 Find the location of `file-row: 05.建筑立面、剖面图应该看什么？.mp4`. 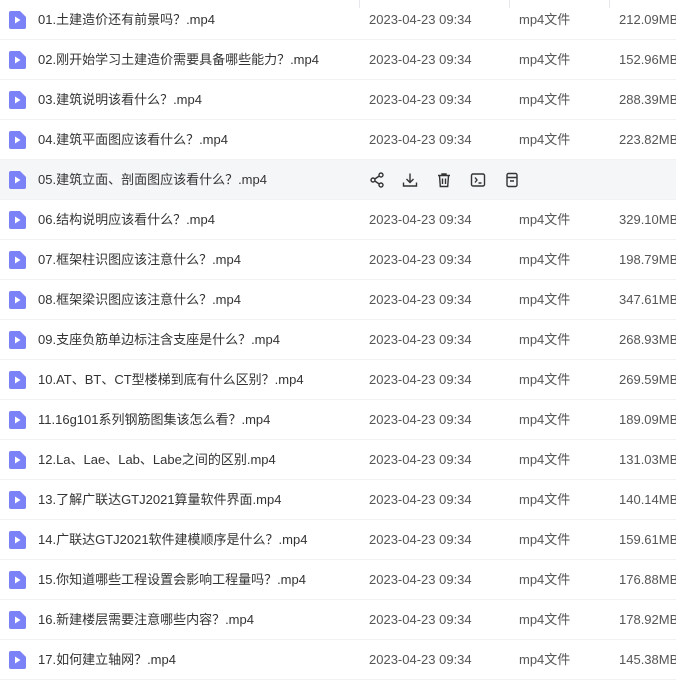

file-row: 05.建筑立面、剖面图应该看什么？.mp4 is located at coordinates (338, 180).